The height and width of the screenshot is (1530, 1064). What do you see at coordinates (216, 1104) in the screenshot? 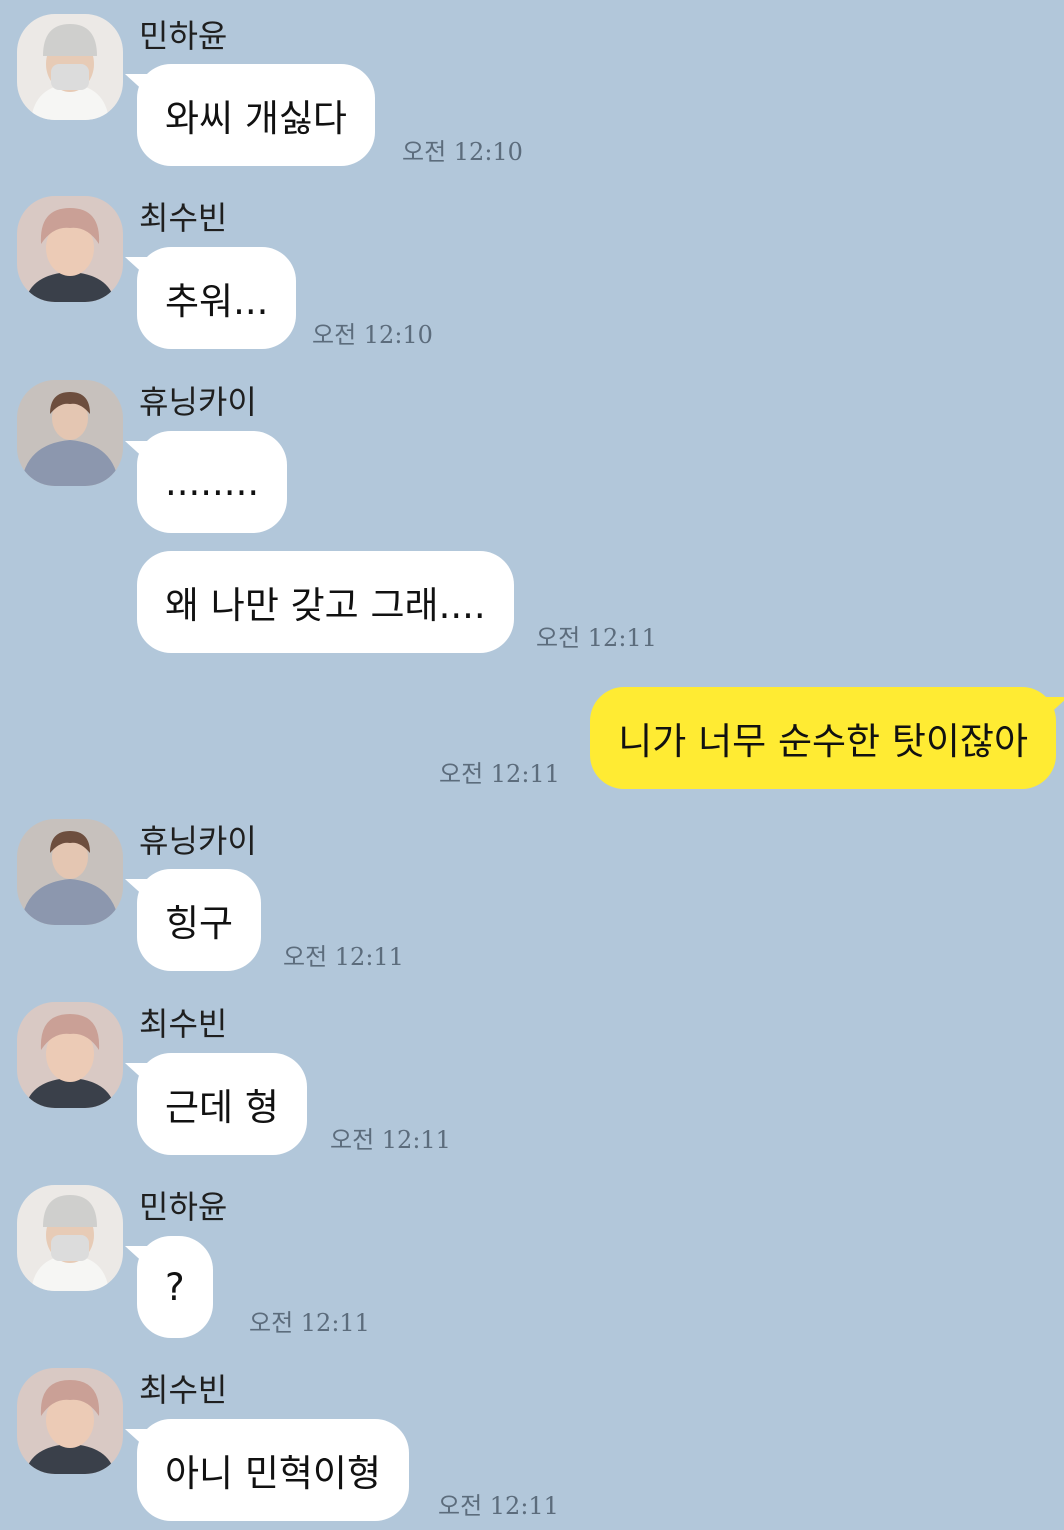
I see `message-bubble: 근데 형` at bounding box center [216, 1104].